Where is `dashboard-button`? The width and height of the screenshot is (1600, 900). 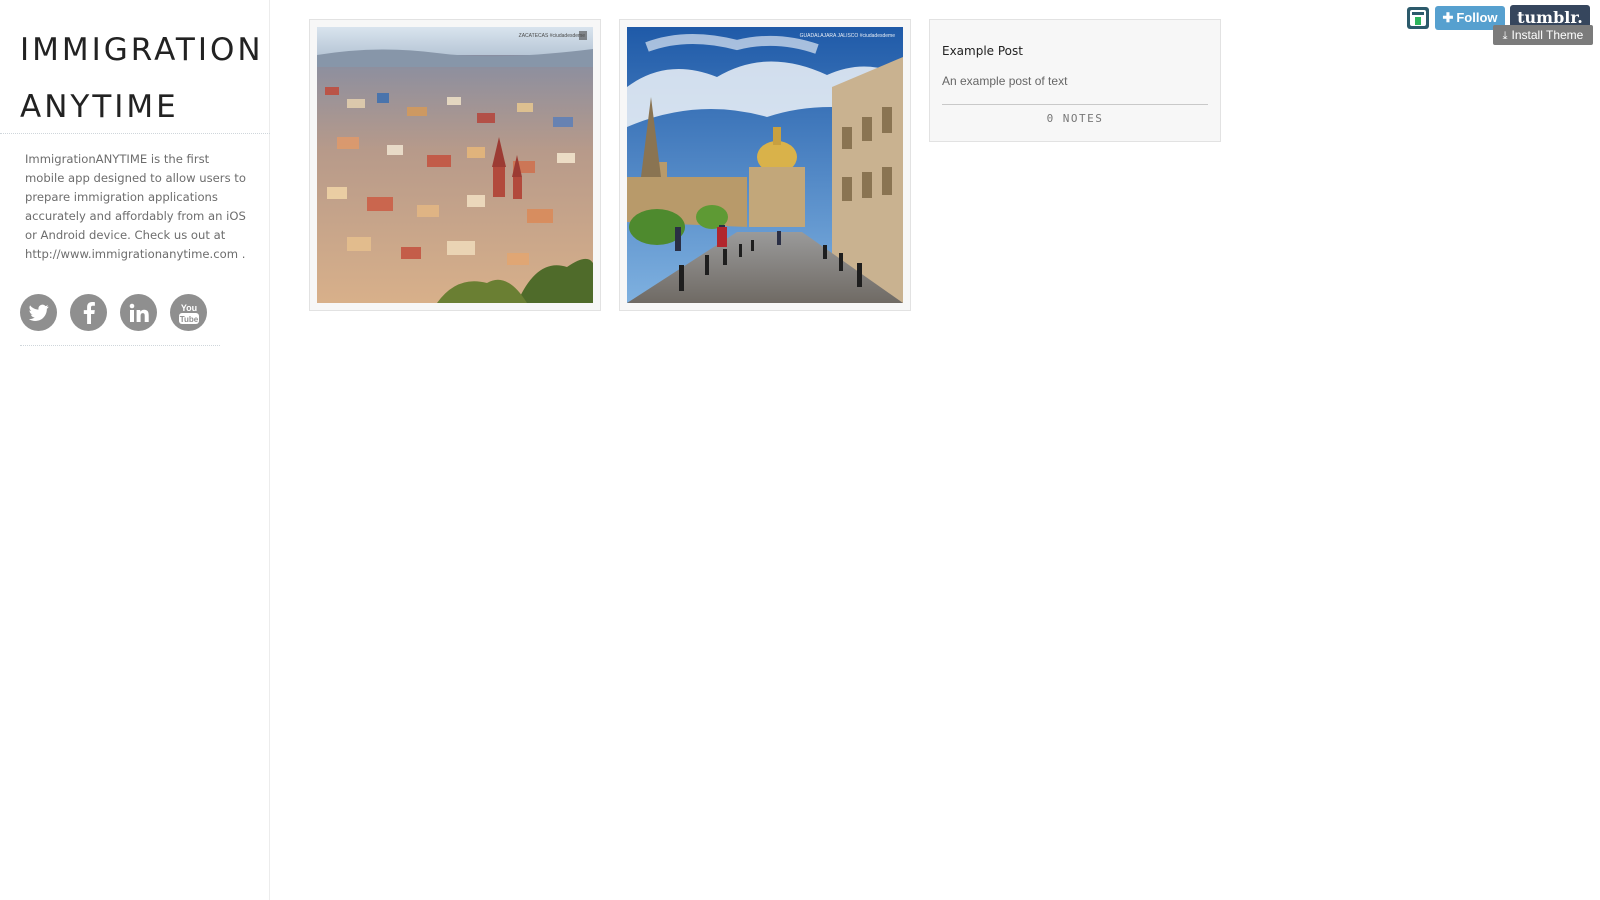
dashboard-button is located at coordinates (1418, 18).